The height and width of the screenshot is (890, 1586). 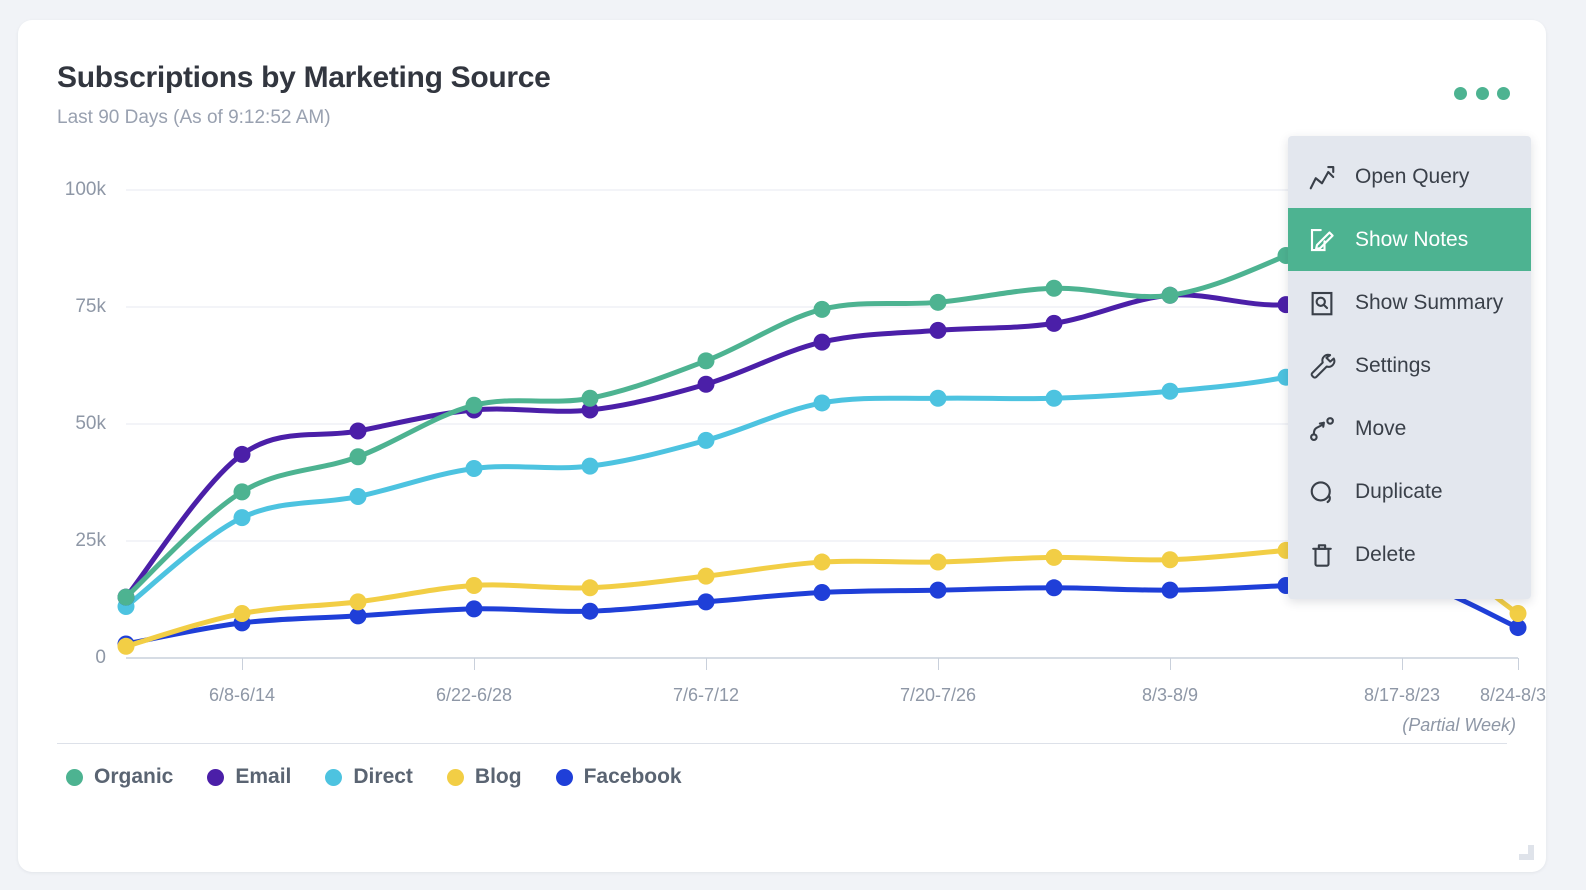 What do you see at coordinates (242, 695) in the screenshot?
I see `x-axis-tick-label: 6/8-6/14` at bounding box center [242, 695].